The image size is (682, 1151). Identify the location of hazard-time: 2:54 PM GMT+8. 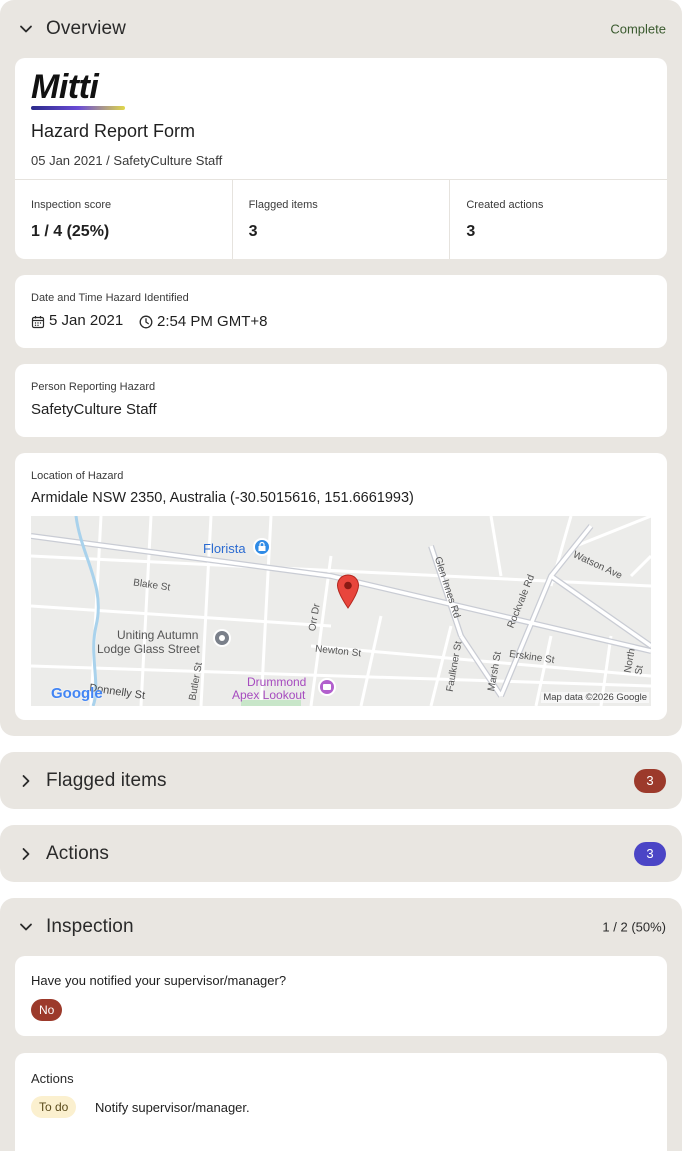
(212, 321).